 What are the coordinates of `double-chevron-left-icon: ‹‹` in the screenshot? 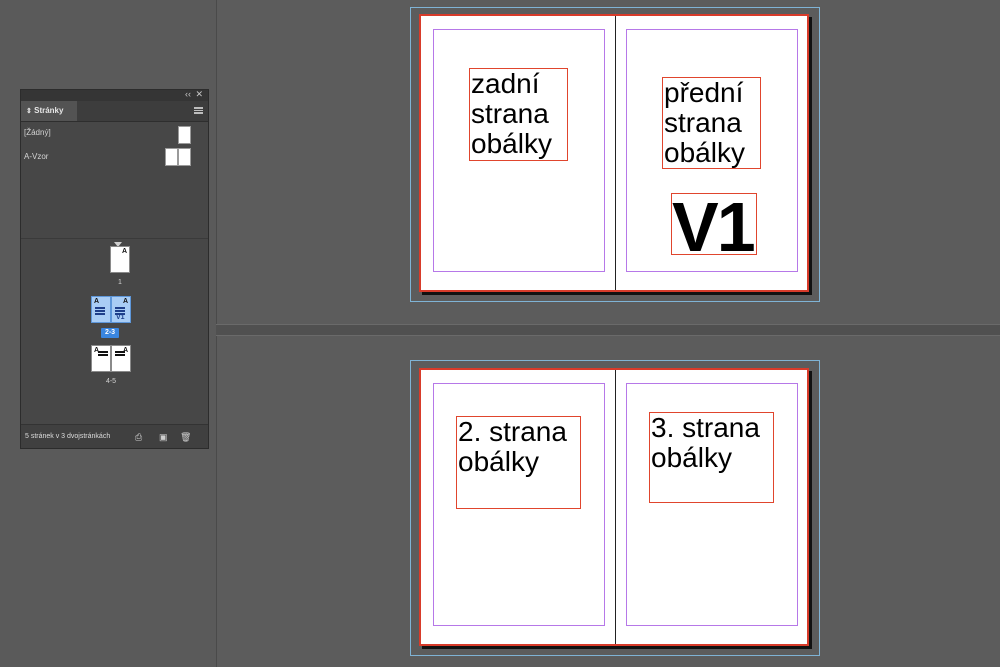 It's located at (188, 94).